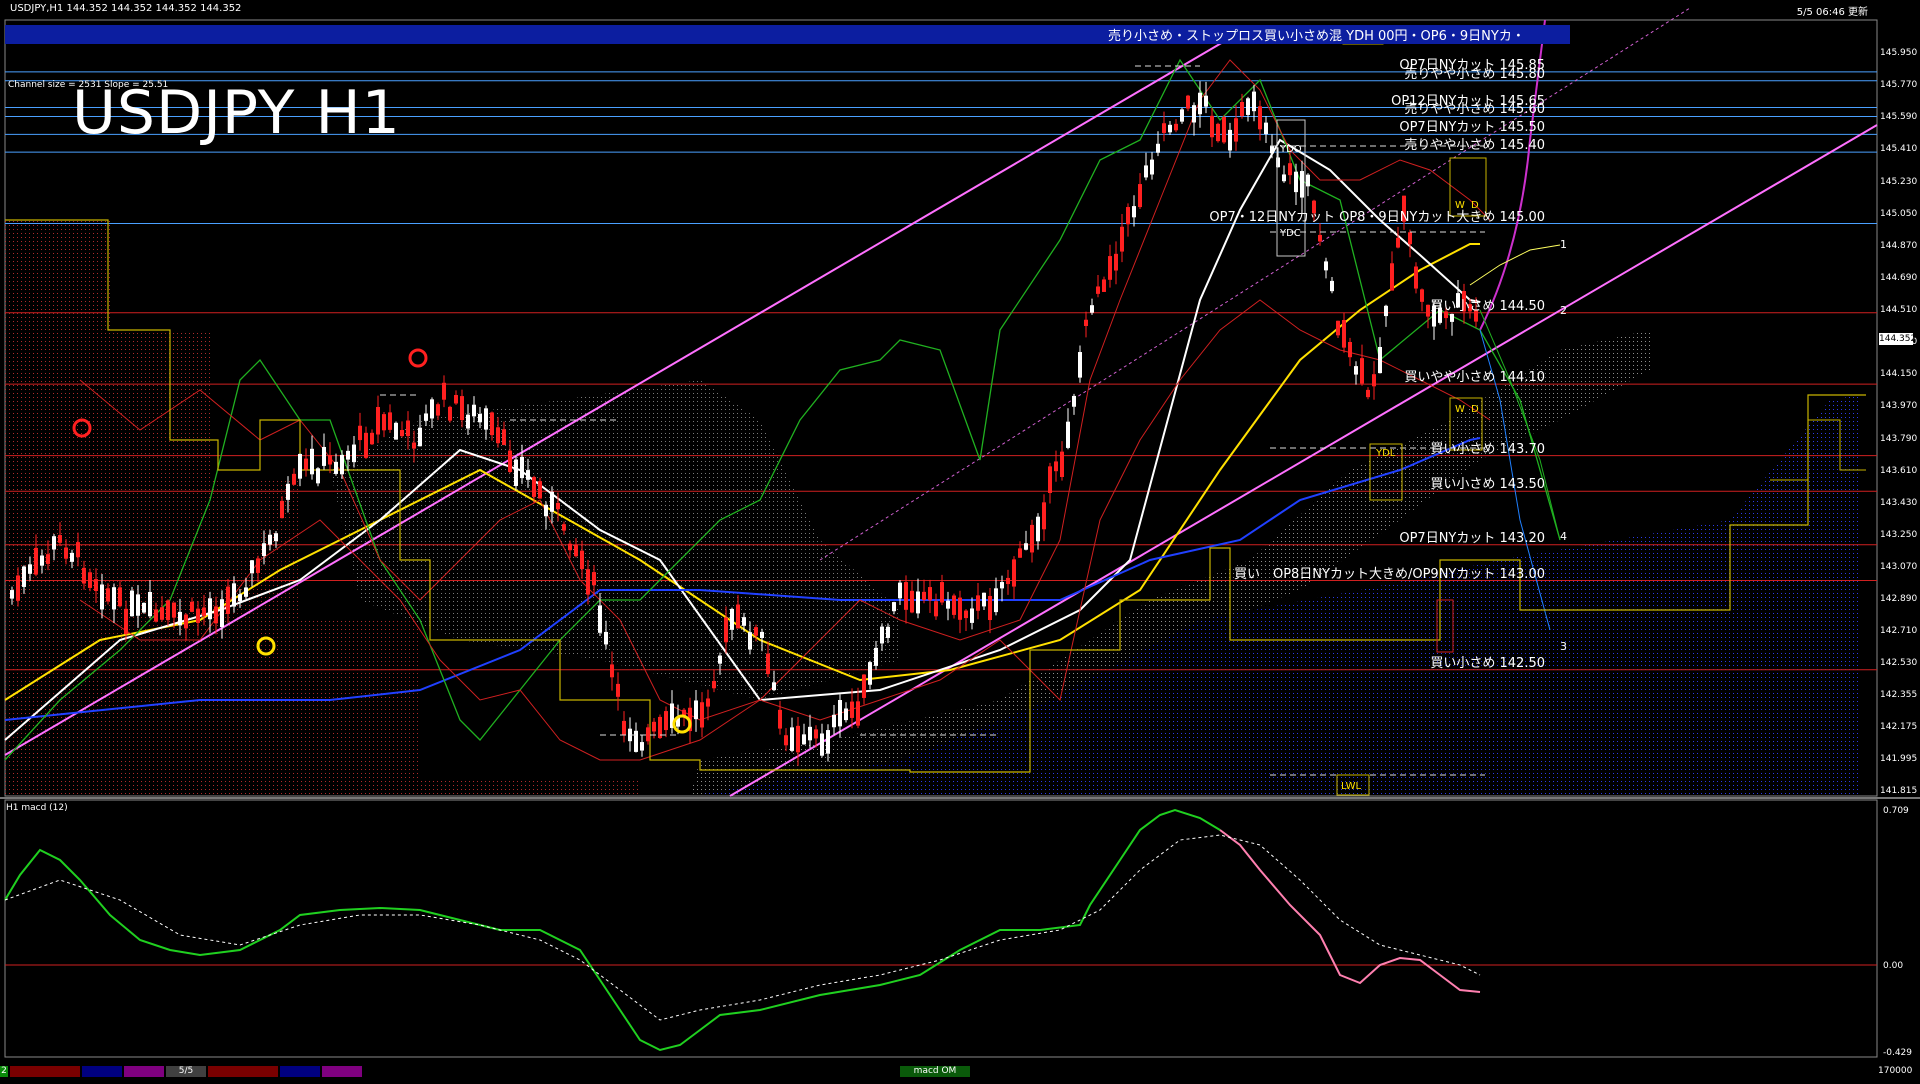 The image size is (1920, 1084). I want to click on bottom-tab-4: 5/5, so click(186, 1071).